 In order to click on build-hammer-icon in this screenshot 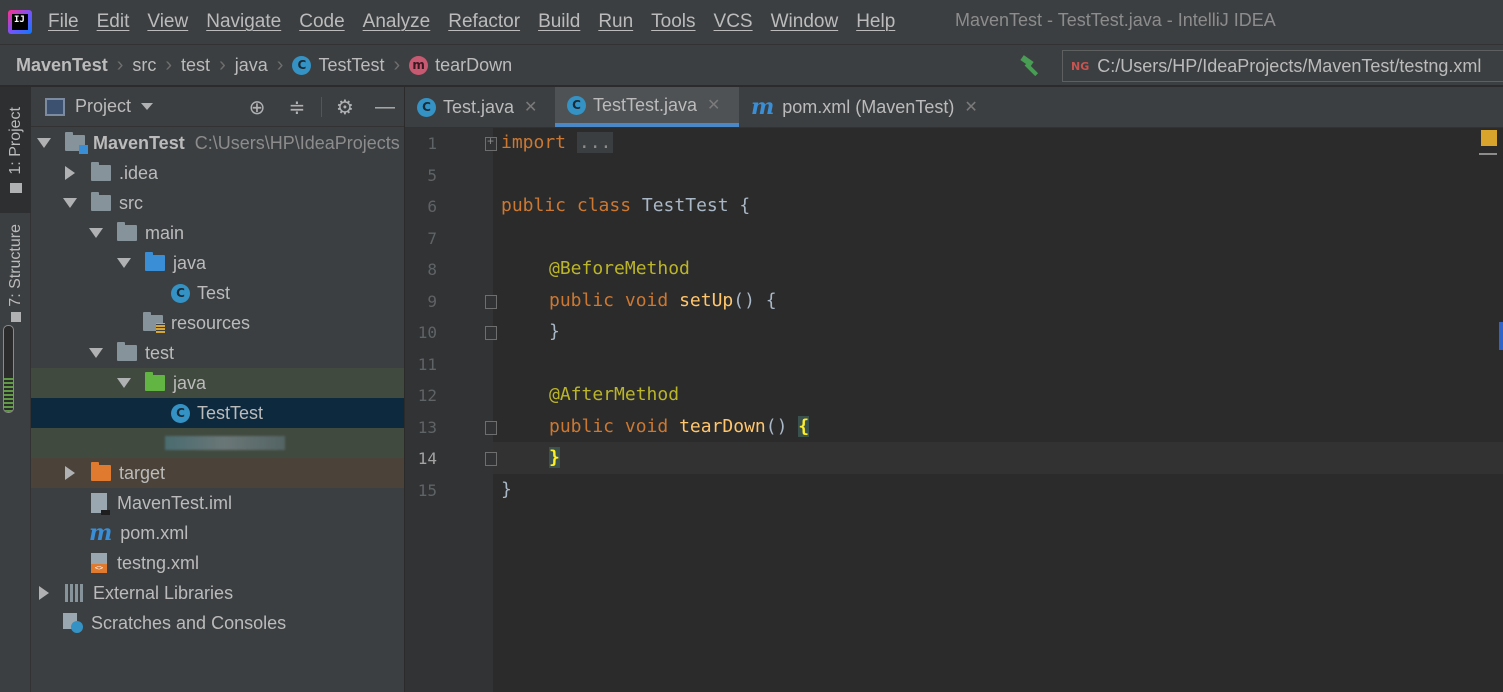, I will do `click(1031, 66)`.